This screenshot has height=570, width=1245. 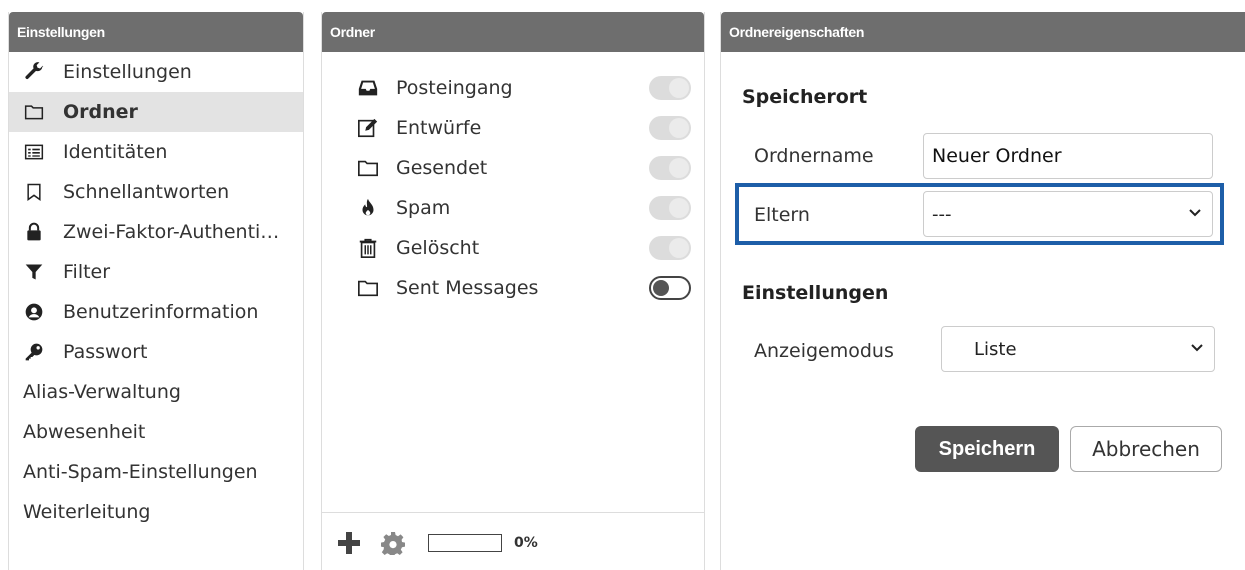 What do you see at coordinates (815, 293) in the screenshot?
I see `section-einstellungen: Einstellungen` at bounding box center [815, 293].